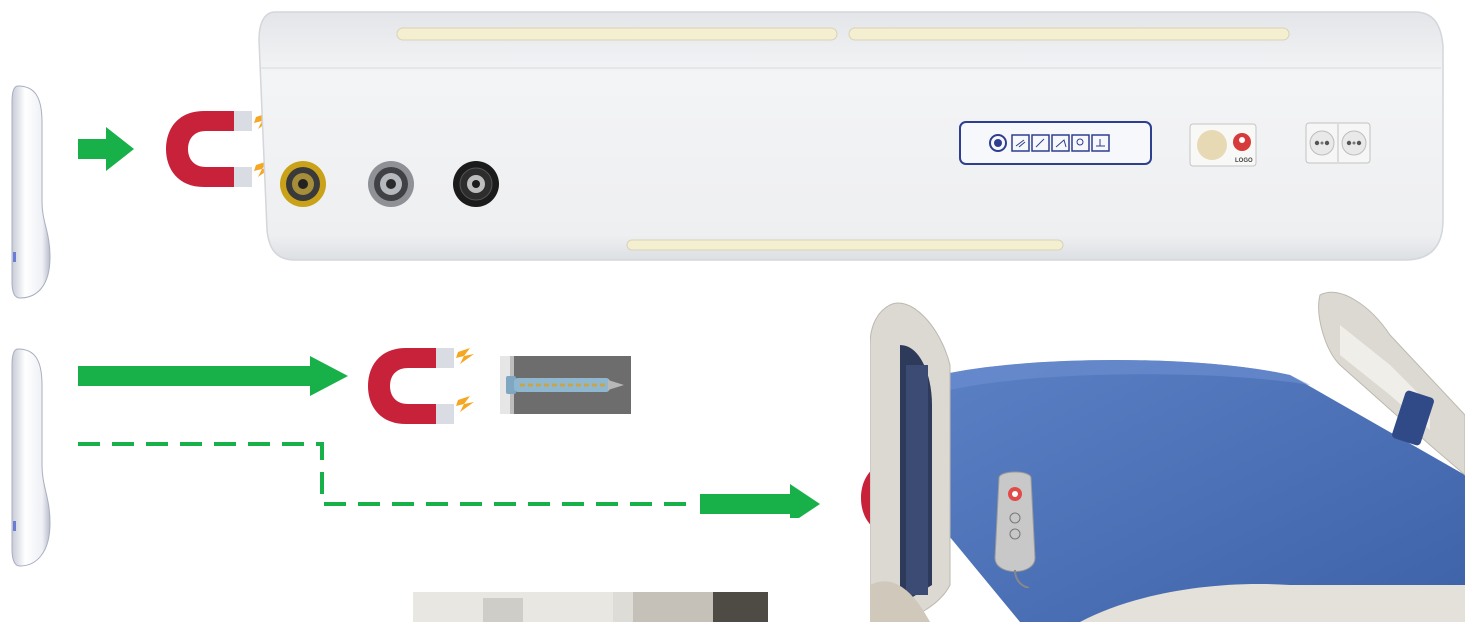  Describe the element at coordinates (1055, 143) in the screenshot. I see `nurse-call-panel-icon` at that location.